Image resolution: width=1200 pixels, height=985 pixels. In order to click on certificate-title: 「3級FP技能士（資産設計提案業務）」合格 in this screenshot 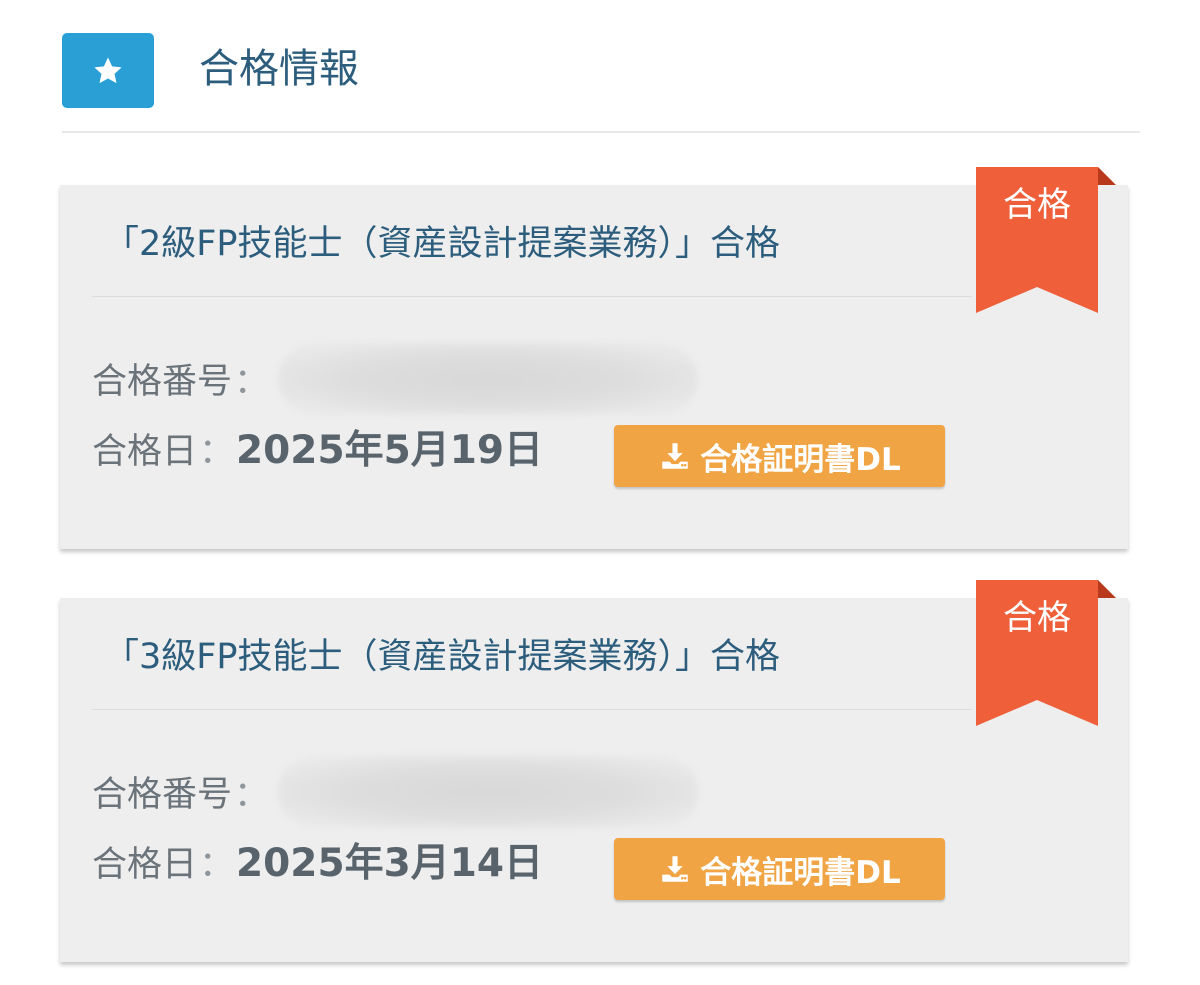, I will do `click(442, 657)`.